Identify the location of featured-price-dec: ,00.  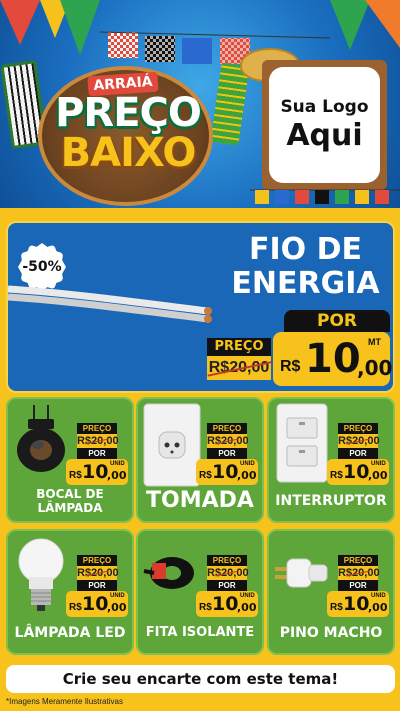
(375, 368).